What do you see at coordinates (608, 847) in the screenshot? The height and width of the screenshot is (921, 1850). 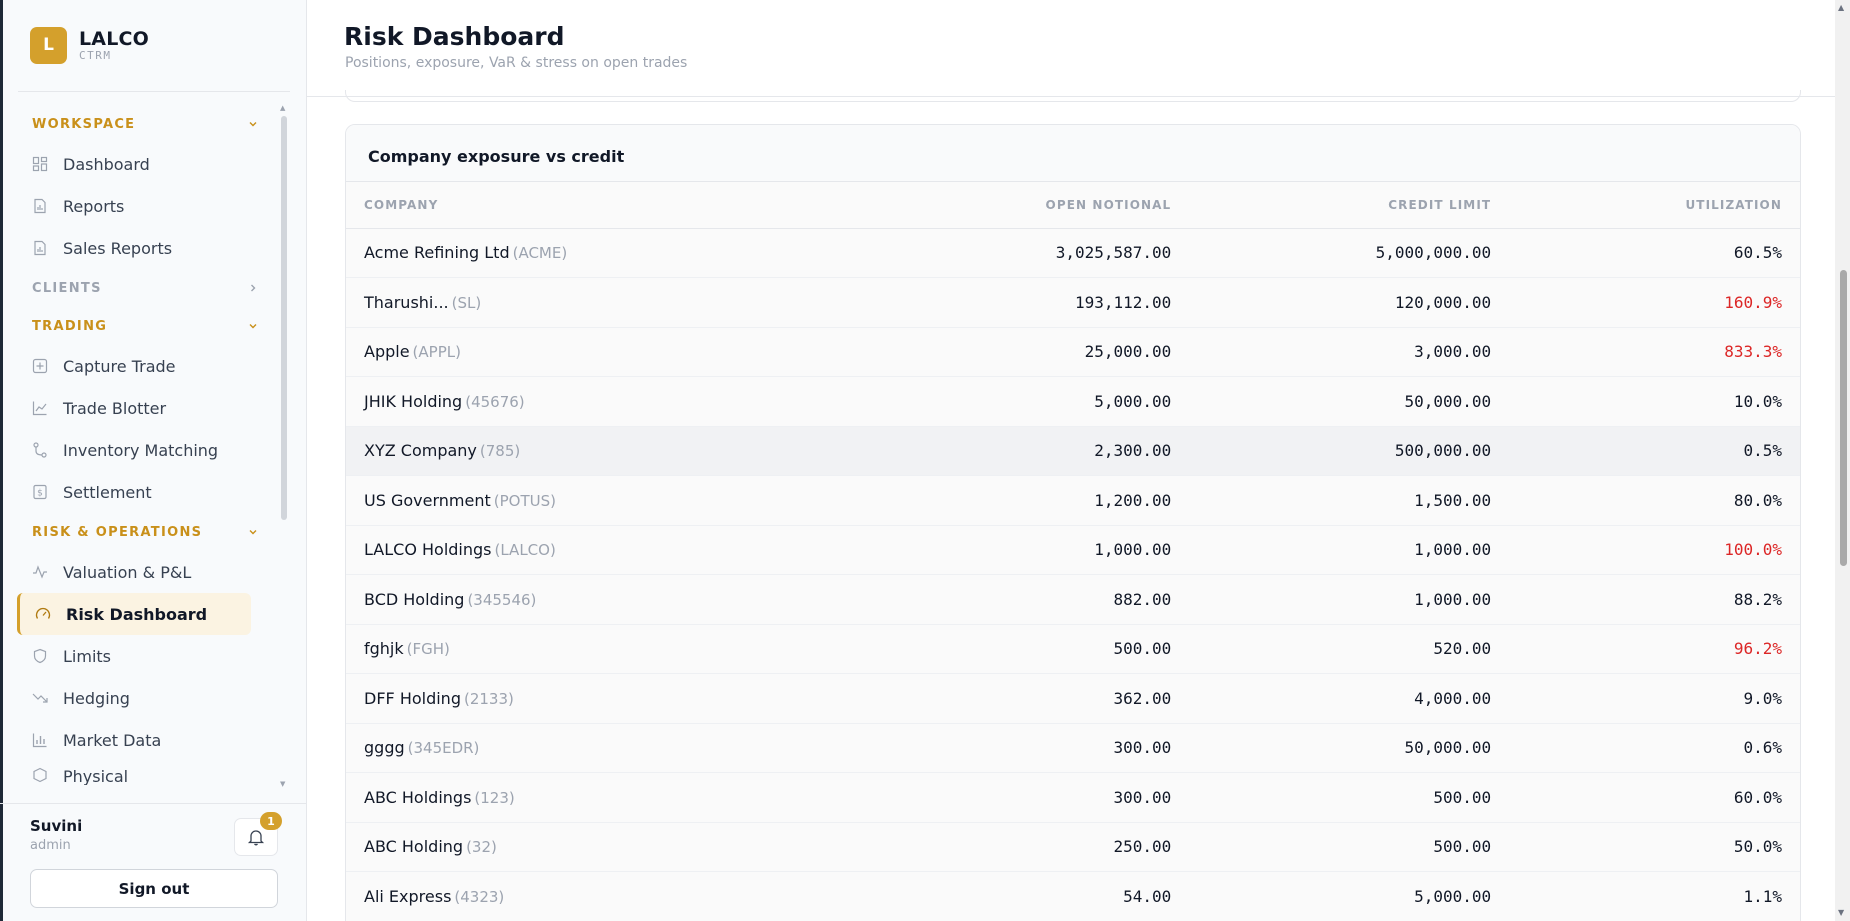 I see `company-cell: ABC Holding (32)` at bounding box center [608, 847].